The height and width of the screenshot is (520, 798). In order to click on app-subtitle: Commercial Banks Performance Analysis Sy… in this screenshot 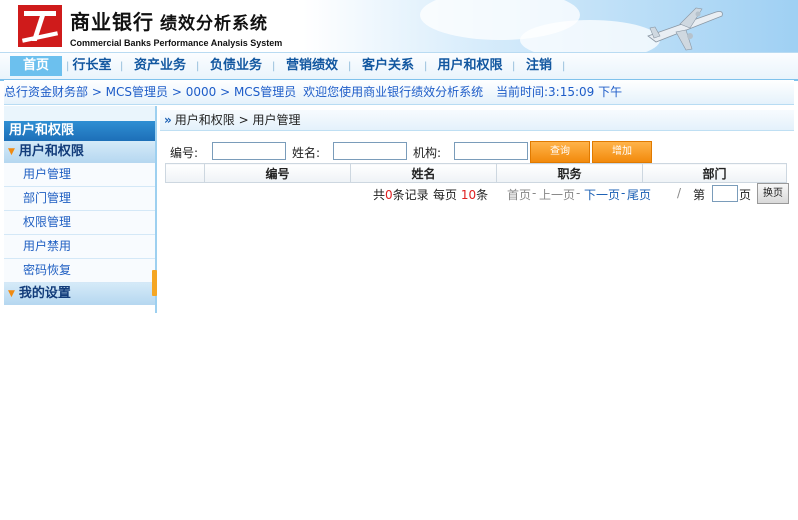, I will do `click(176, 43)`.